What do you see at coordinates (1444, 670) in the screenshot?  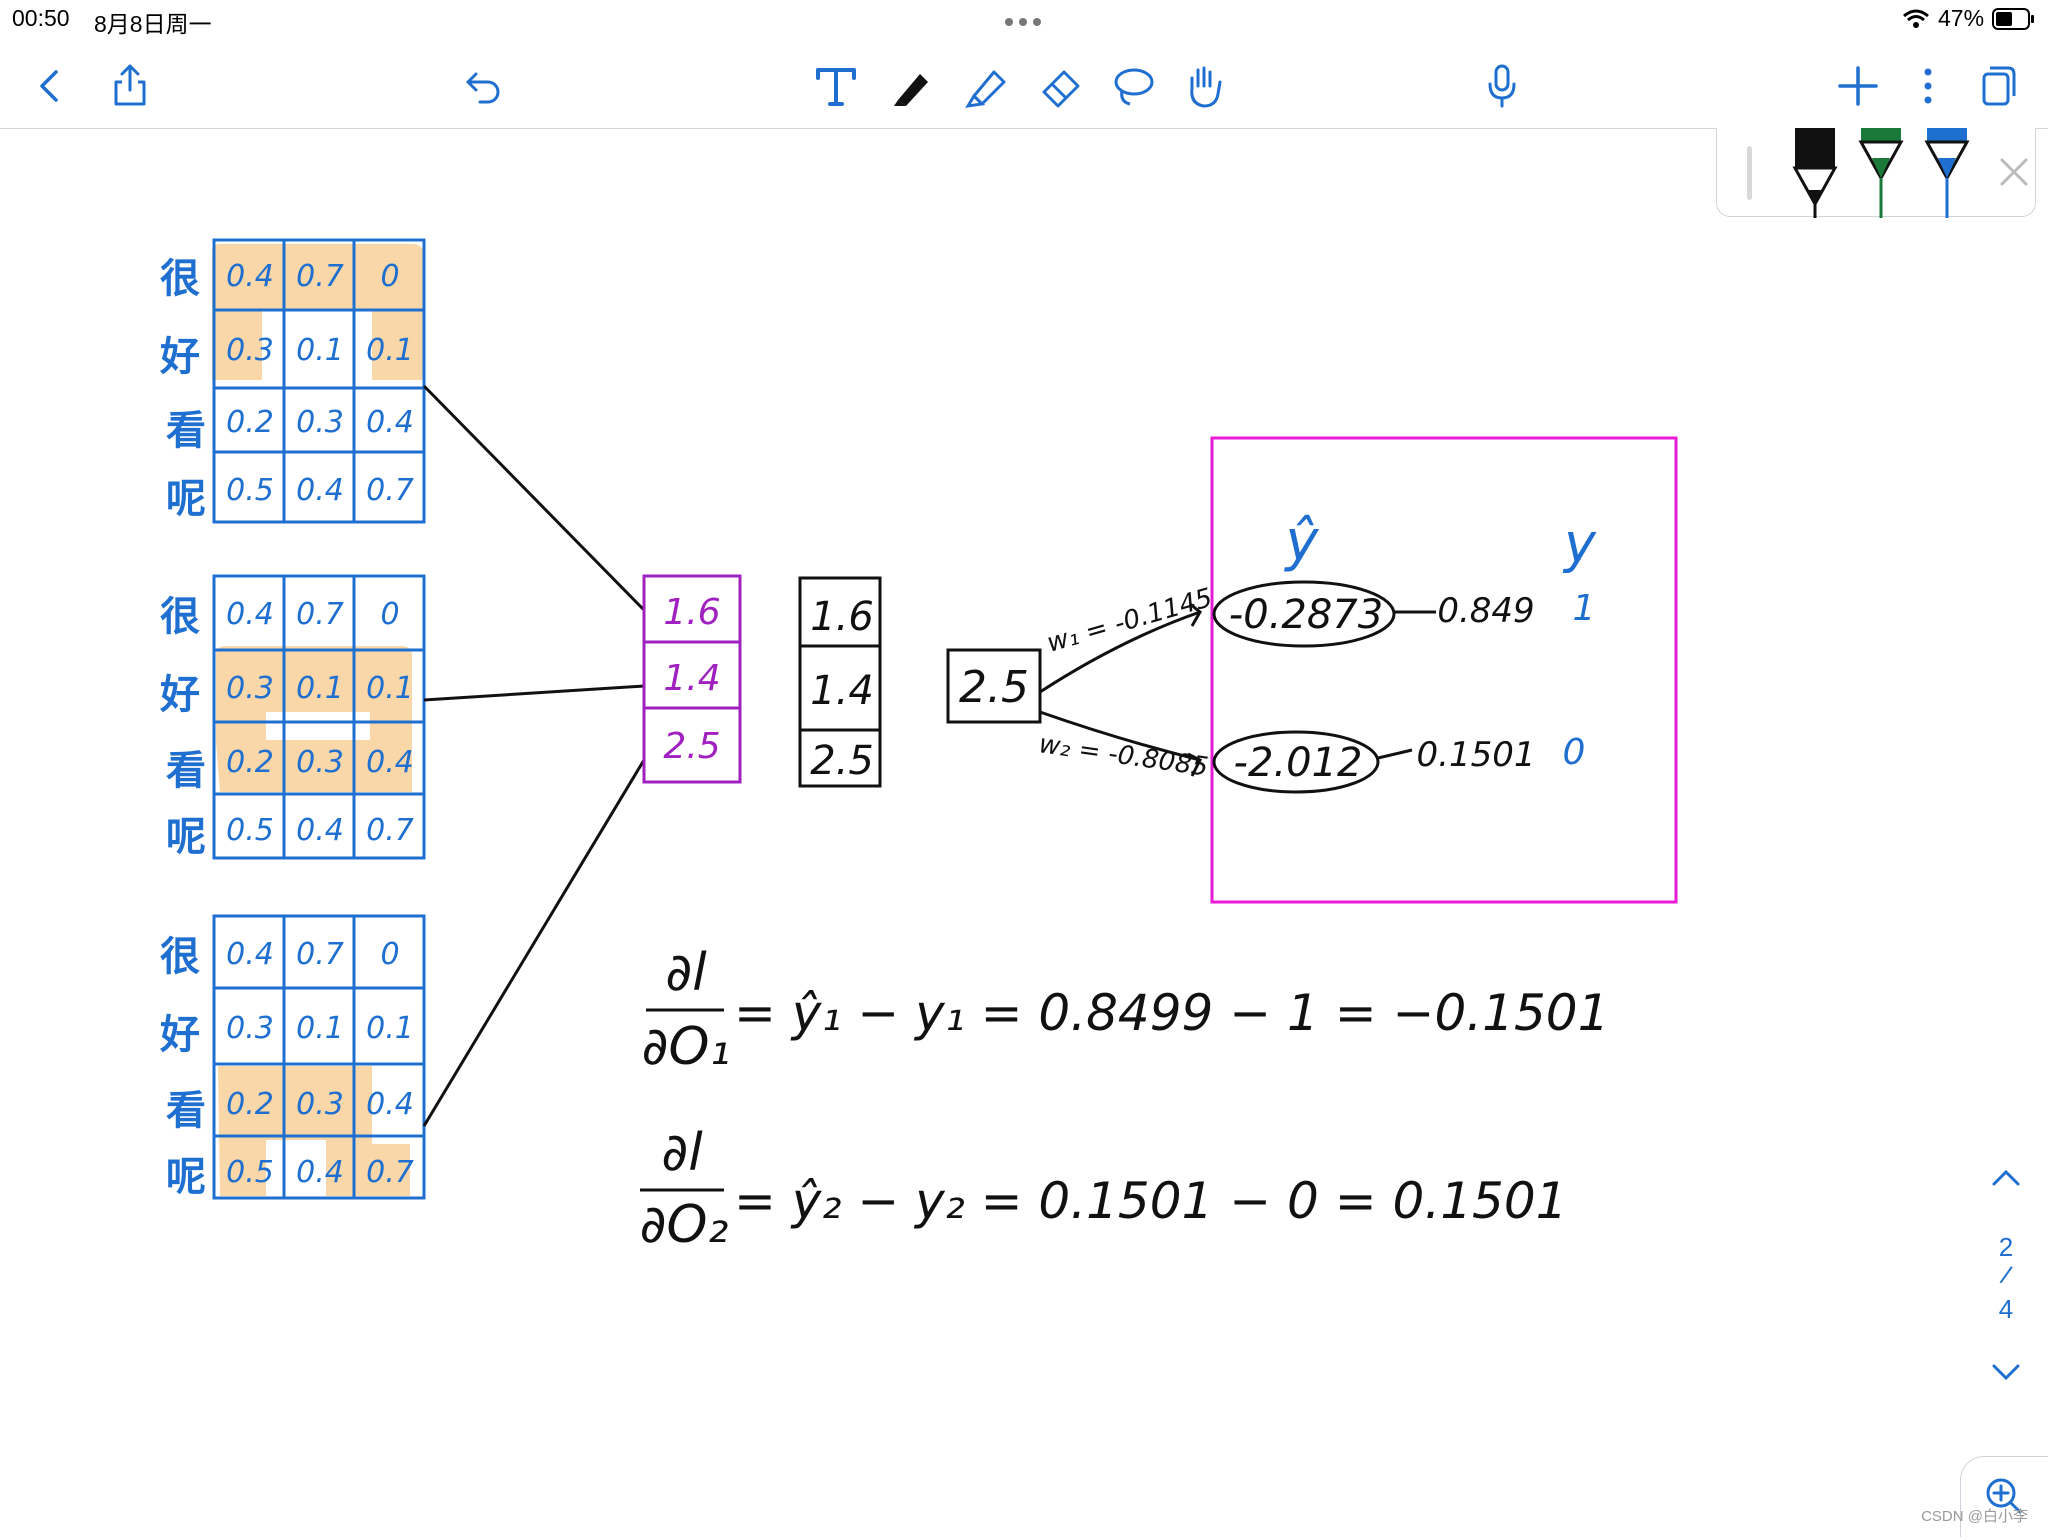 I see `output-frame` at bounding box center [1444, 670].